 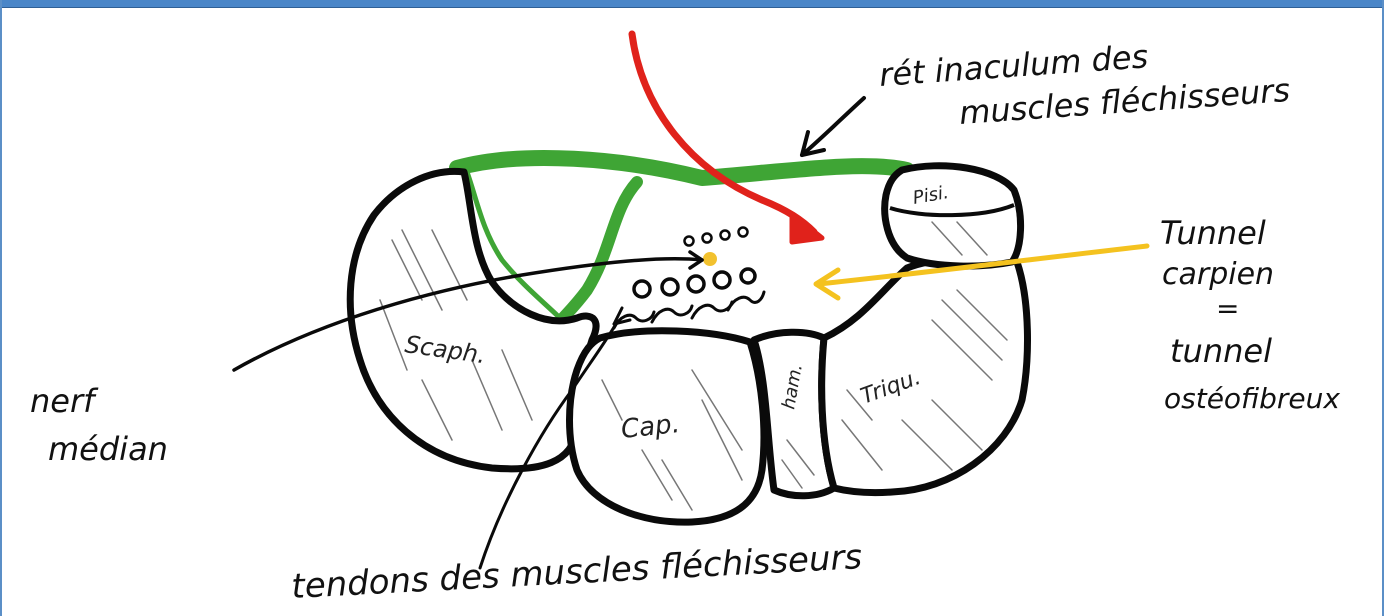 I want to click on nerf-label-line1: nerf, so click(x=64, y=401).